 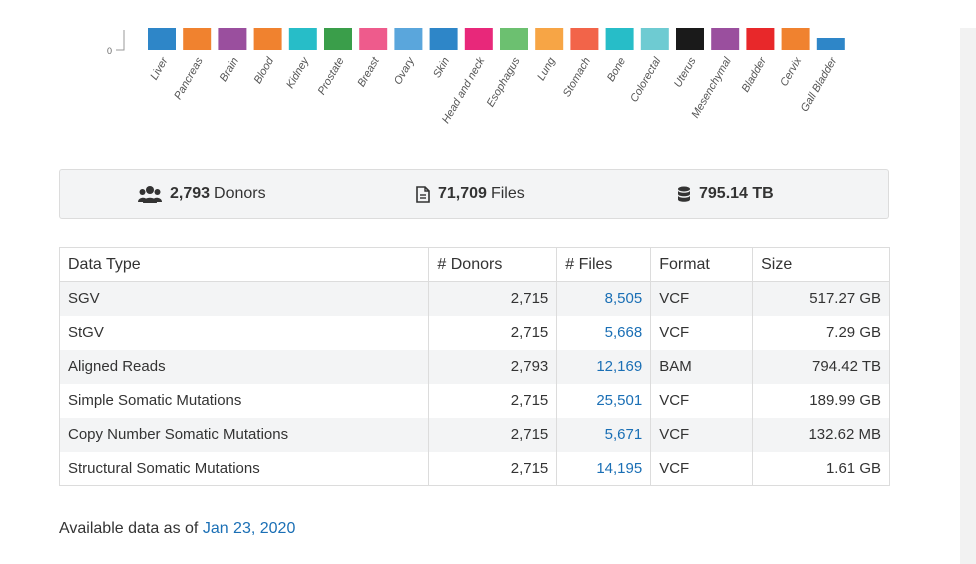 I want to click on x-tick-label: Uterus, so click(x=685, y=72).